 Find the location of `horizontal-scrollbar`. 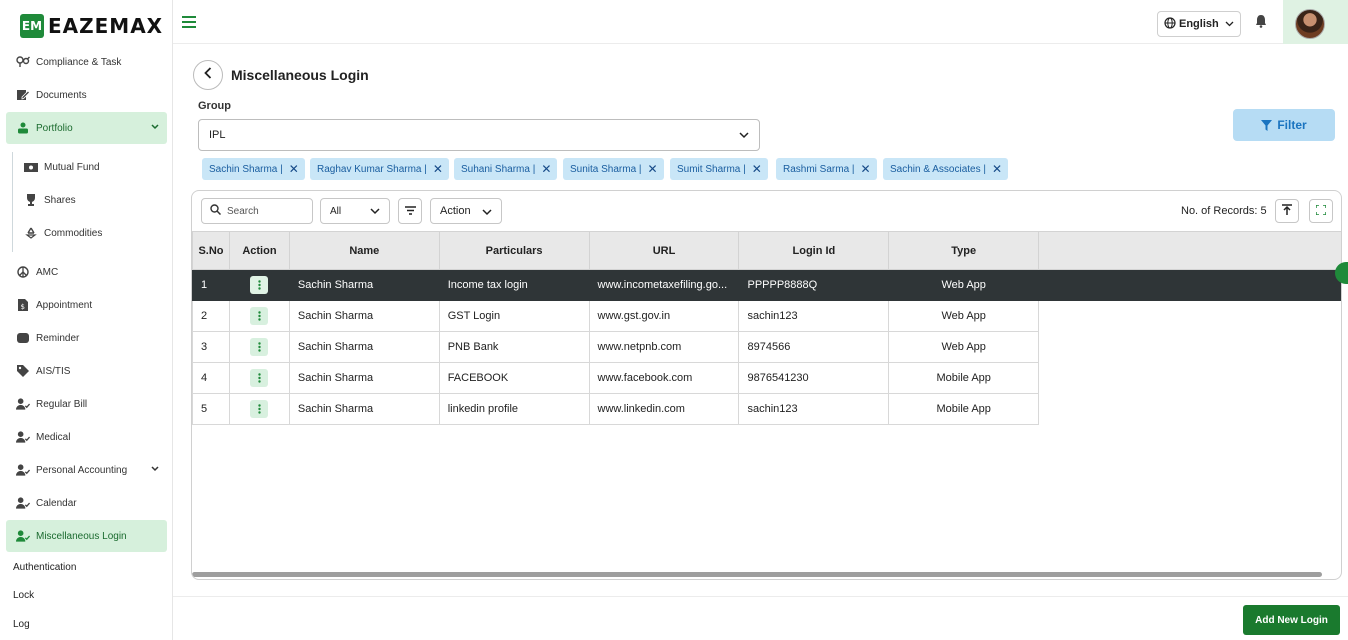

horizontal-scrollbar is located at coordinates (757, 574).